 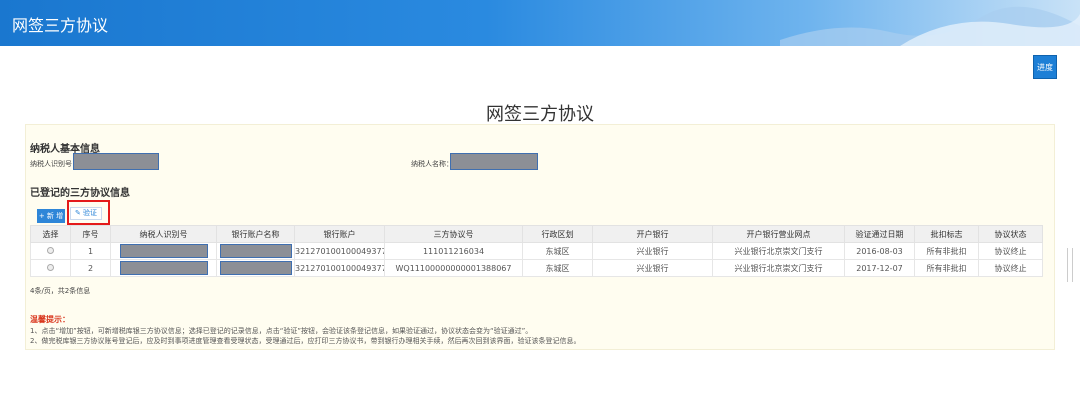 I want to click on taxpayer-id-value-redacted, so click(x=116, y=161).